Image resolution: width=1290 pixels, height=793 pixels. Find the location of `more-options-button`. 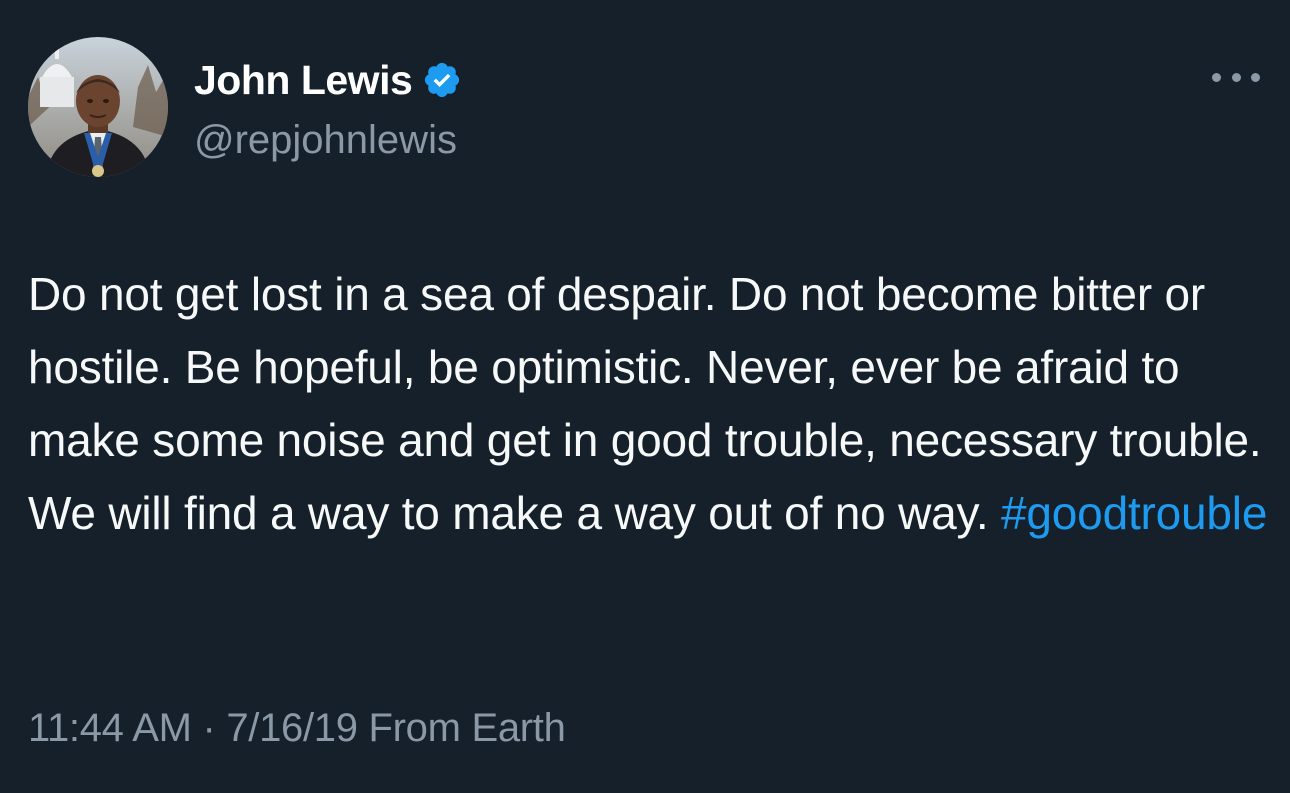

more-options-button is located at coordinates (1236, 77).